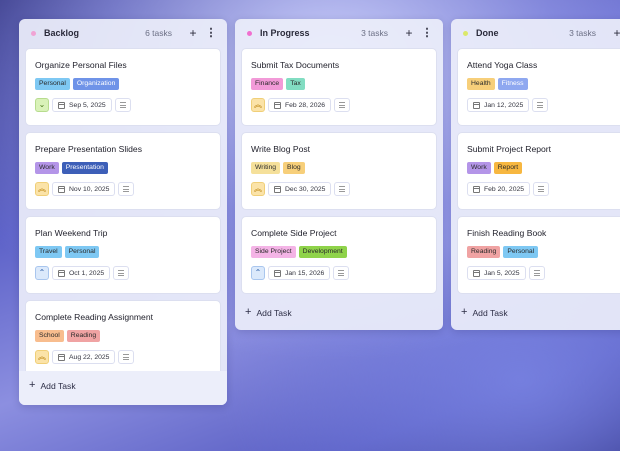 Image resolution: width=620 pixels, height=451 pixels. I want to click on plus-icon: +, so click(248, 312).